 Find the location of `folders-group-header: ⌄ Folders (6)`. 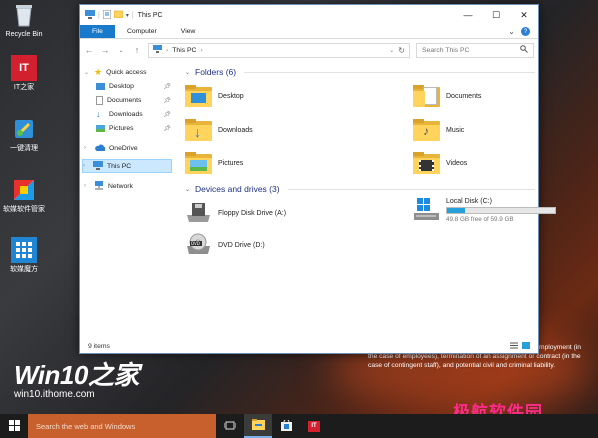

folders-group-header: ⌄ Folders (6) is located at coordinates (360, 72).